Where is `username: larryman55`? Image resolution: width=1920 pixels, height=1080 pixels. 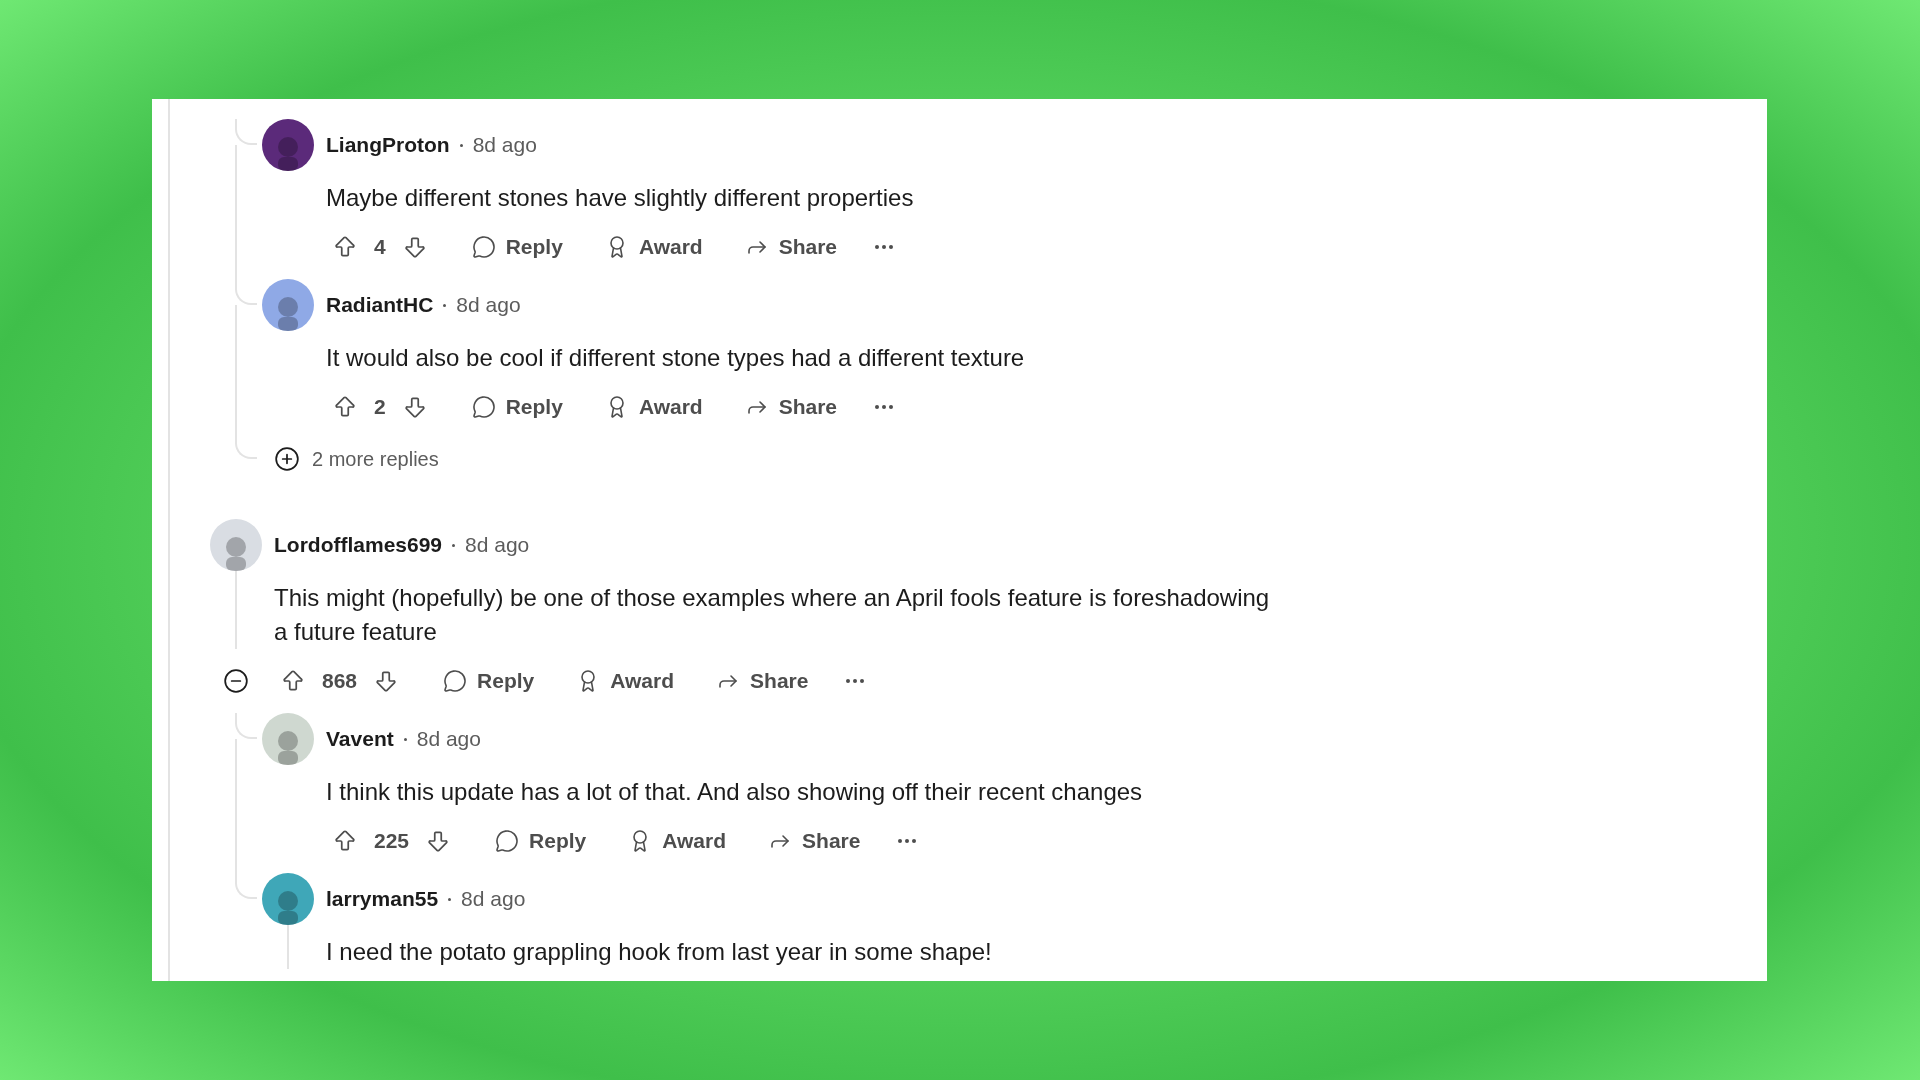
username: larryman55 is located at coordinates (382, 899).